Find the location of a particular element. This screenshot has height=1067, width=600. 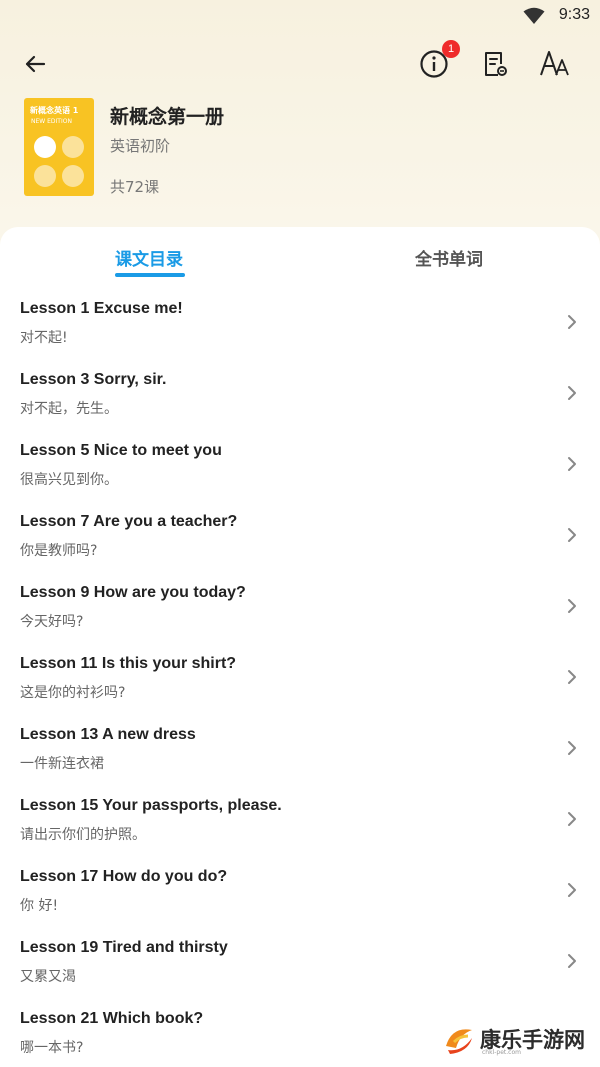

font-size-icon is located at coordinates (554, 63).